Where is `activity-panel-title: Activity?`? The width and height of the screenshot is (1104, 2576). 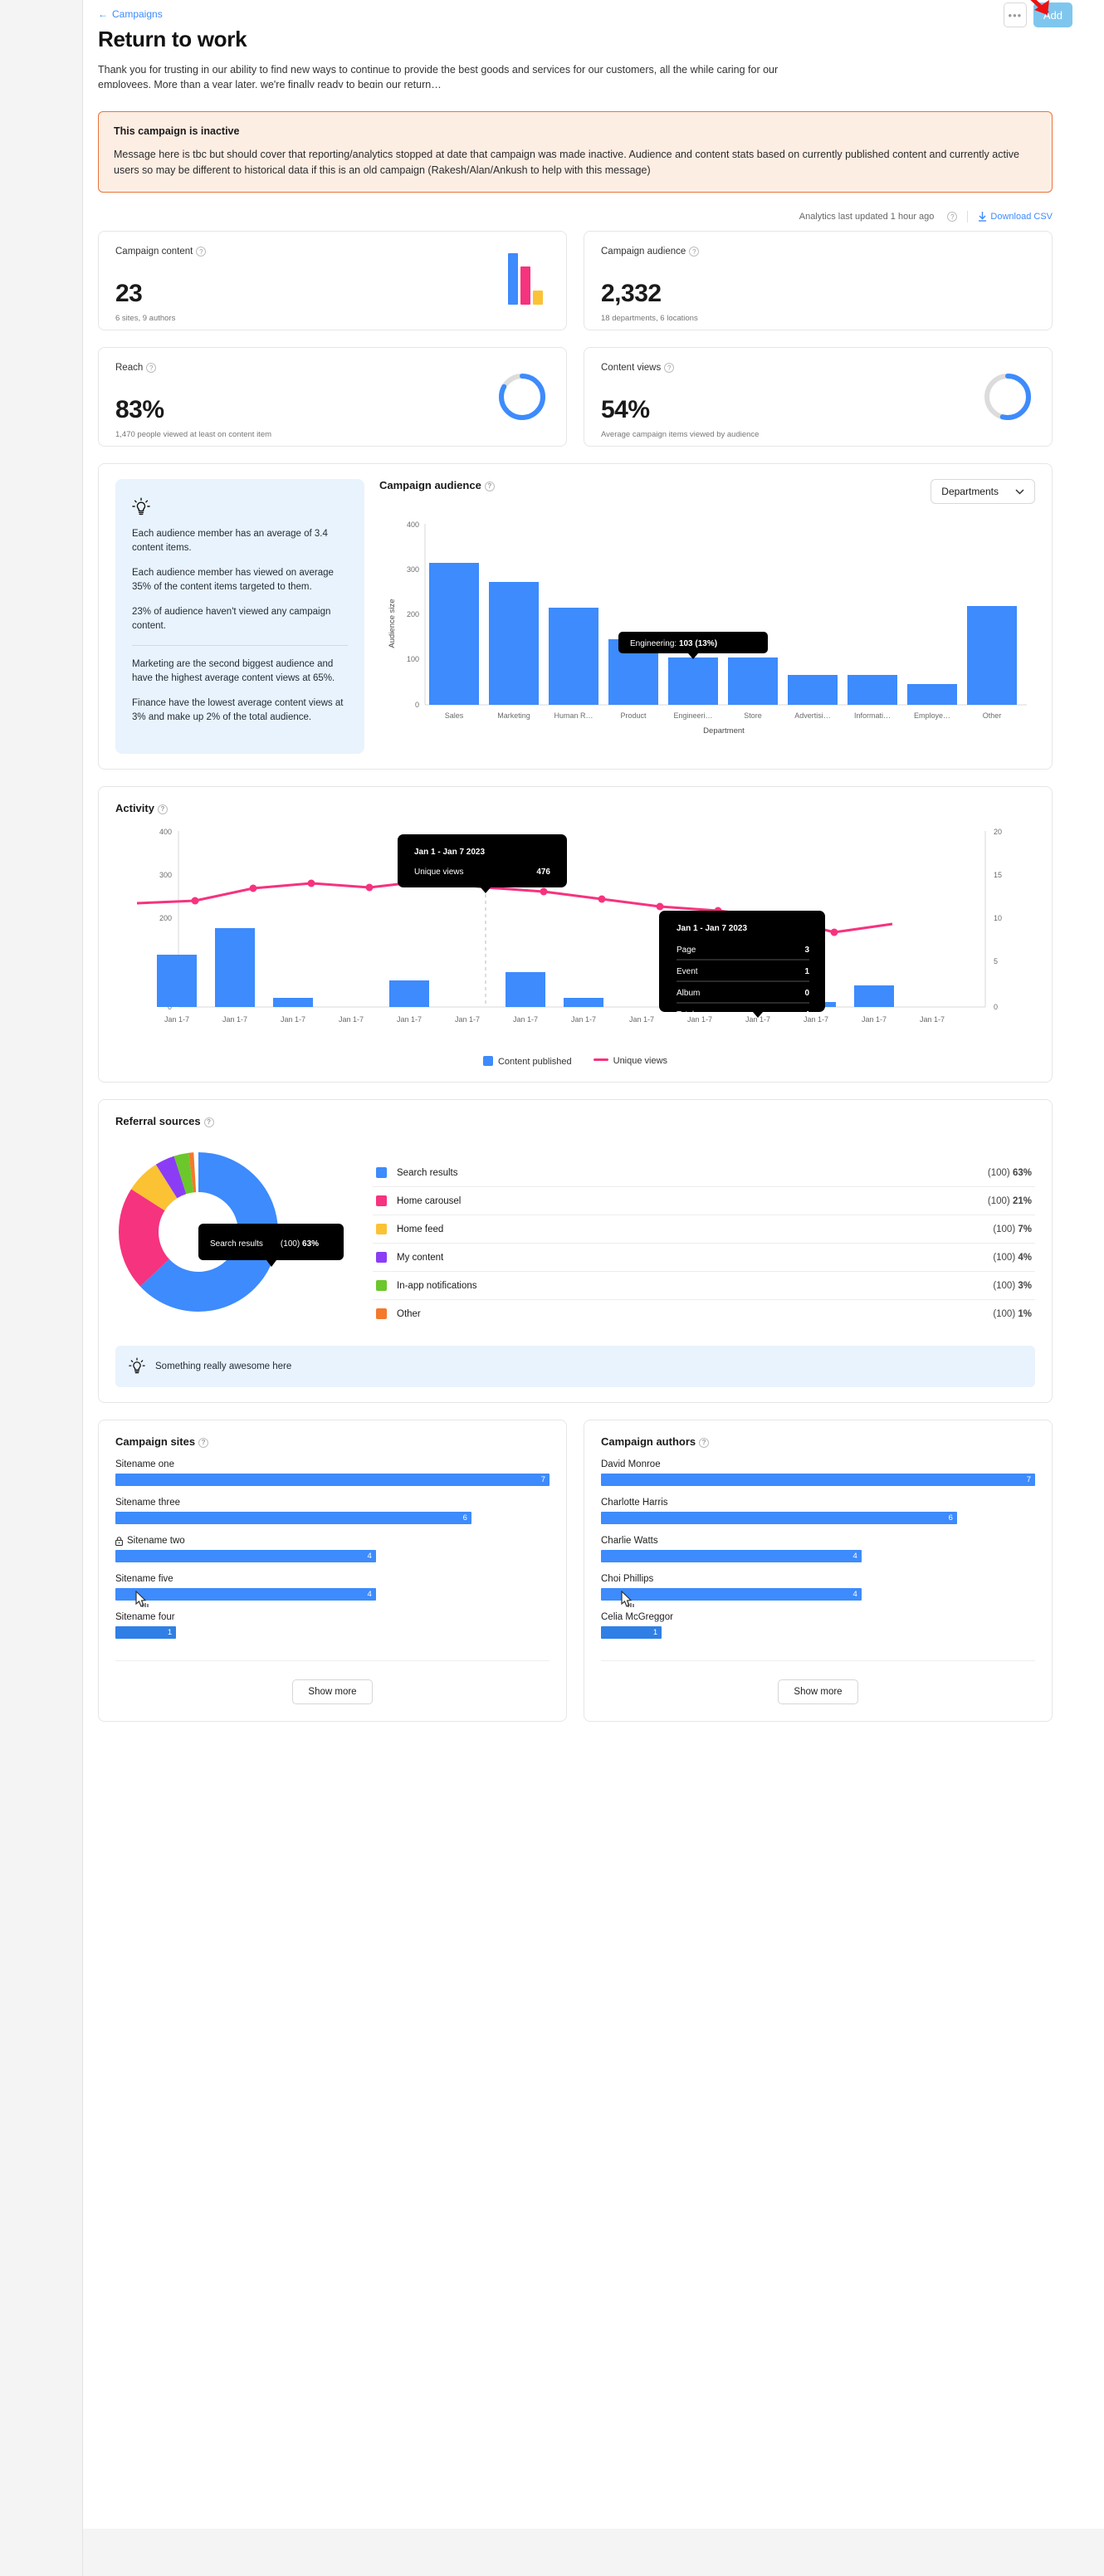
activity-panel-title: Activity? is located at coordinates (575, 808).